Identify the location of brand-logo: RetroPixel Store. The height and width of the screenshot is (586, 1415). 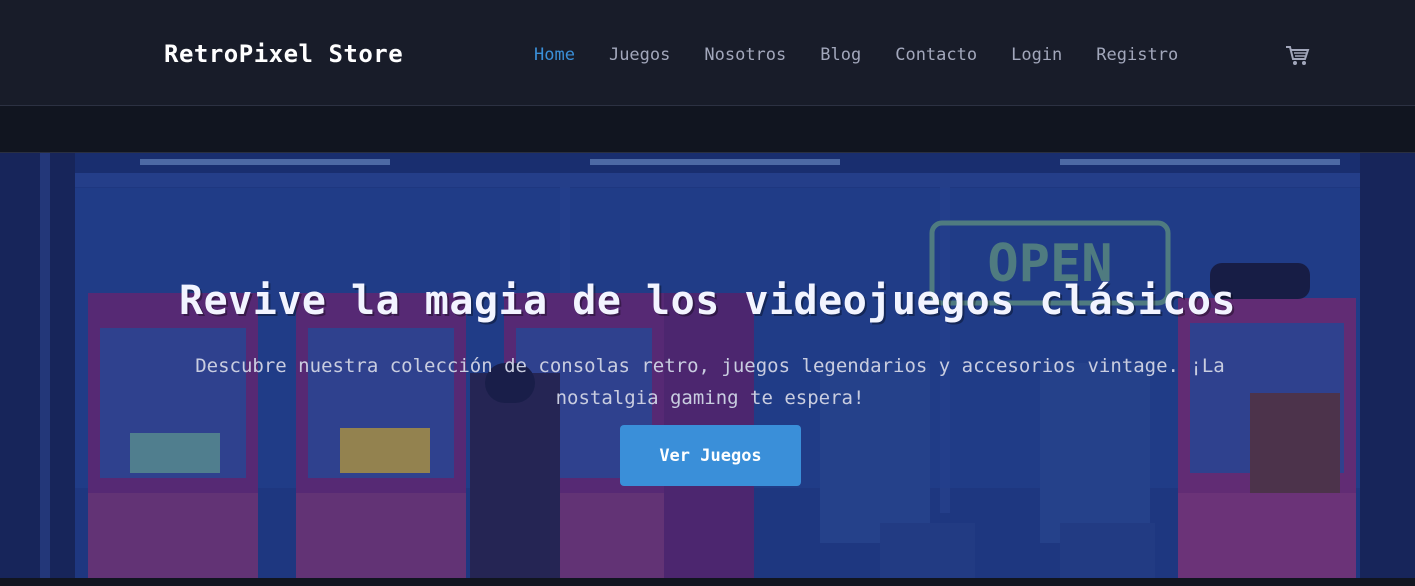
(283, 54).